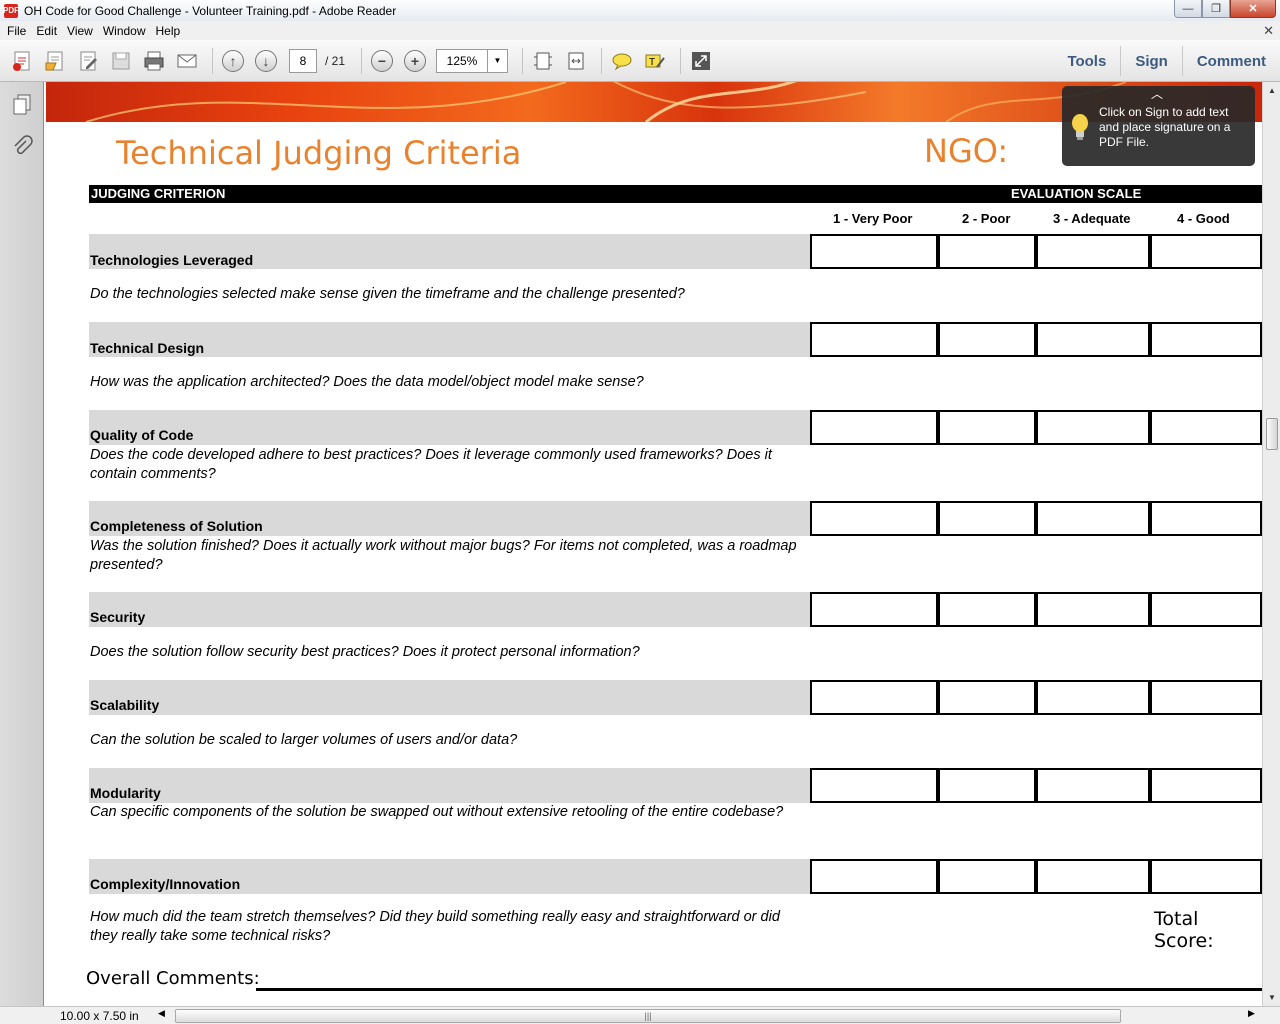  What do you see at coordinates (187, 61) in the screenshot?
I see `email-icon` at bounding box center [187, 61].